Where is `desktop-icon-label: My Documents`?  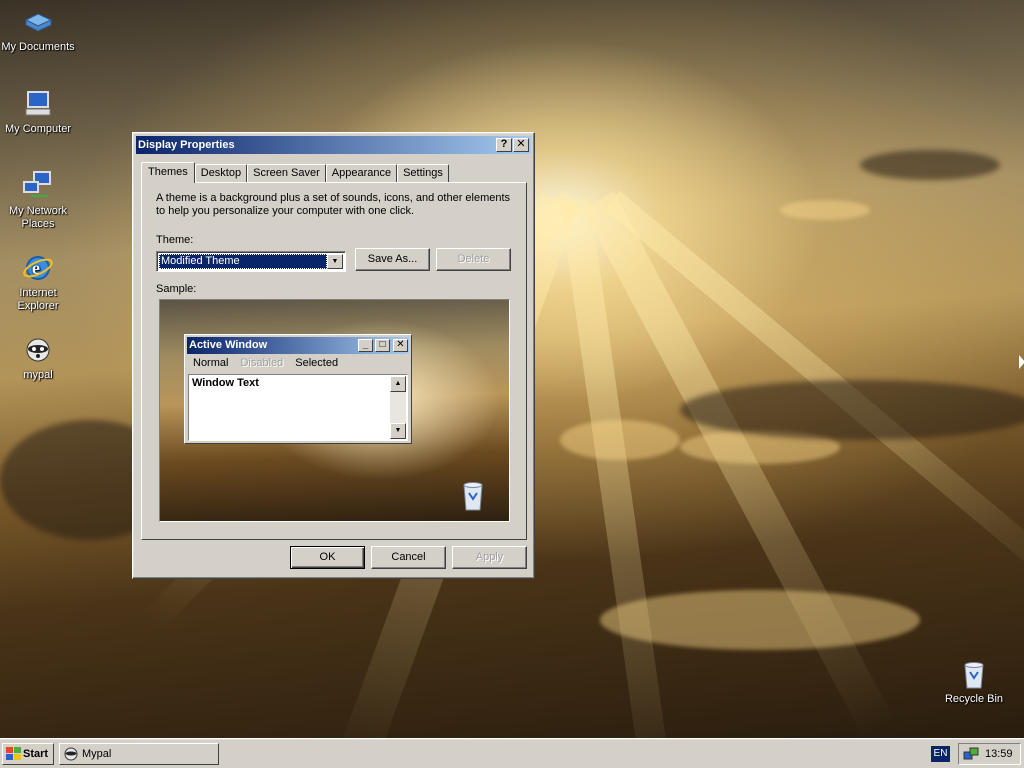 desktop-icon-label: My Documents is located at coordinates (38, 47).